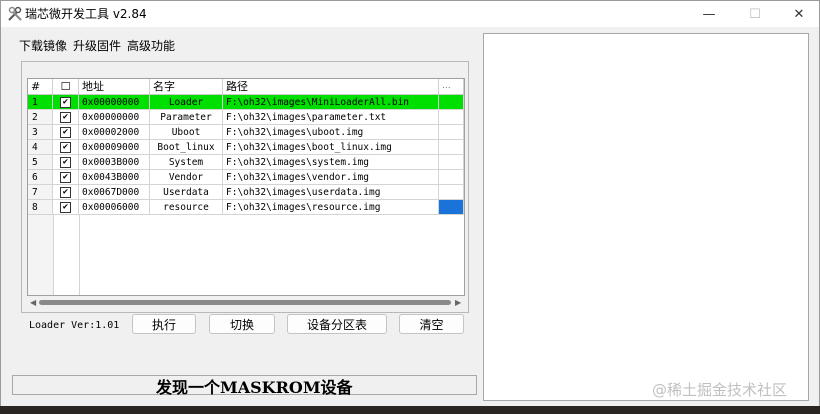 This screenshot has height=414, width=820. What do you see at coordinates (114, 162) in the screenshot?
I see `row-address: 0x0003B000` at bounding box center [114, 162].